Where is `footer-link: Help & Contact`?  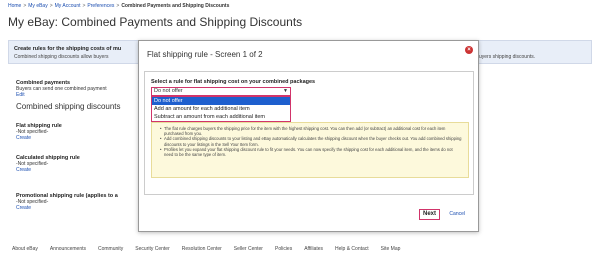 footer-link: Help & Contact is located at coordinates (352, 249).